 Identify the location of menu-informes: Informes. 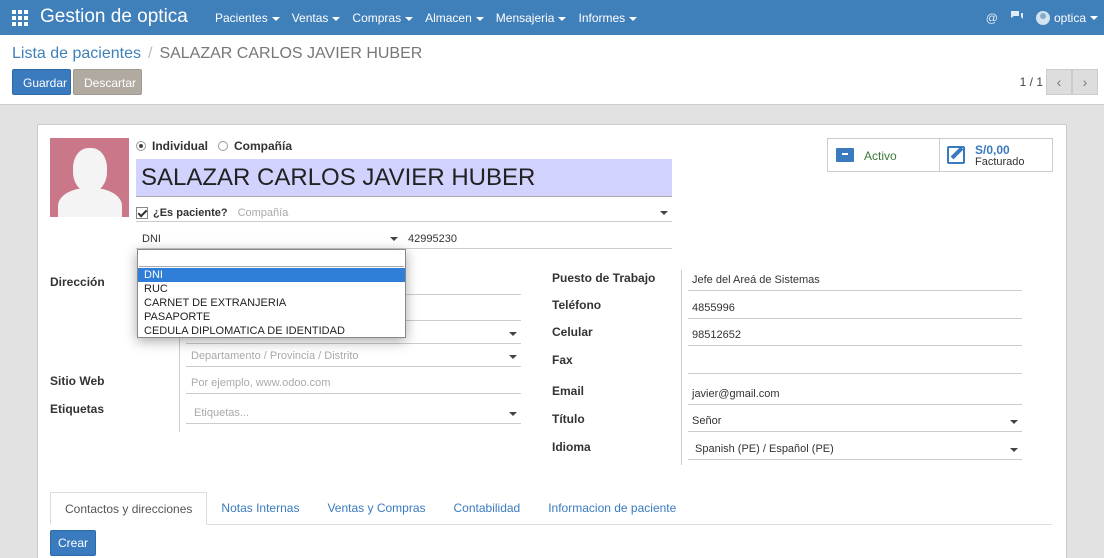
(608, 17).